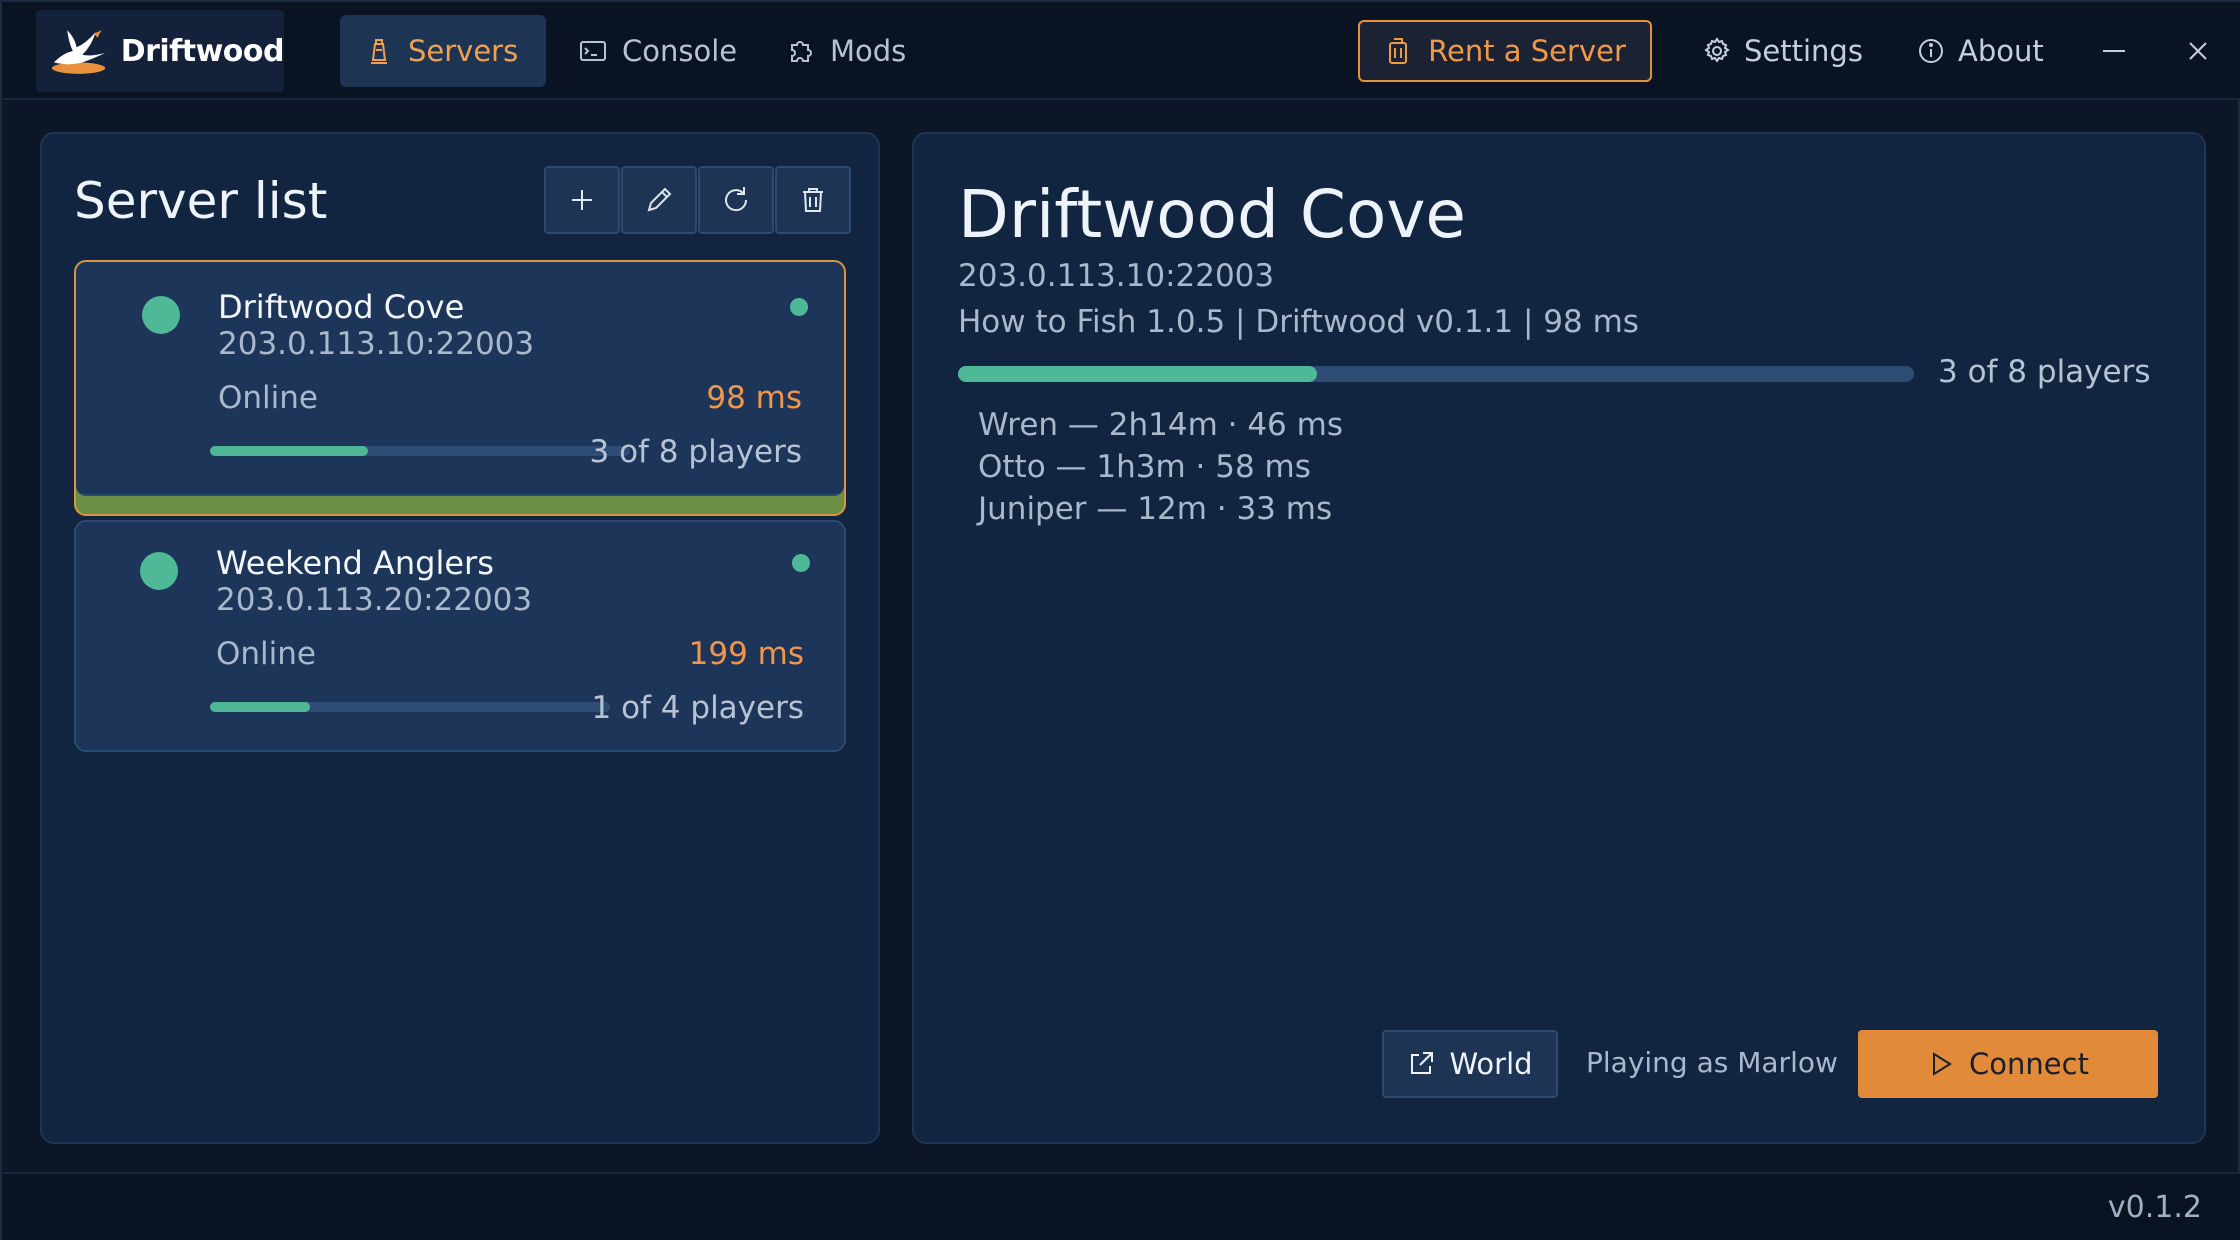  What do you see at coordinates (1803, 51) in the screenshot?
I see `settings-label: Settings` at bounding box center [1803, 51].